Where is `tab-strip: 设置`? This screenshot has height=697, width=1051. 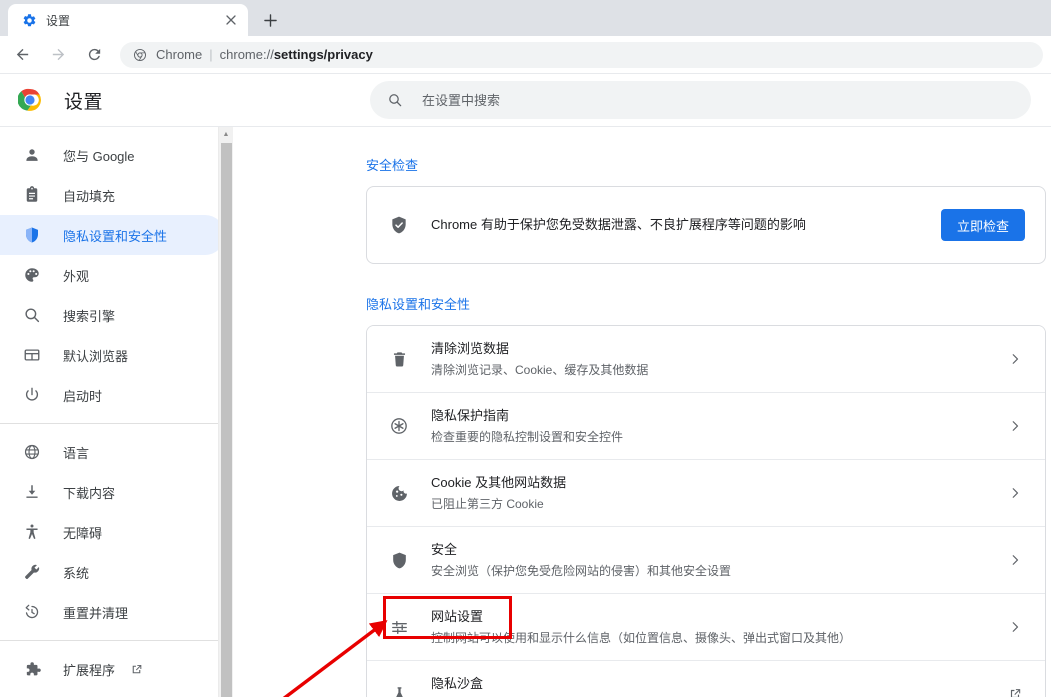 tab-strip: 设置 is located at coordinates (525, 18).